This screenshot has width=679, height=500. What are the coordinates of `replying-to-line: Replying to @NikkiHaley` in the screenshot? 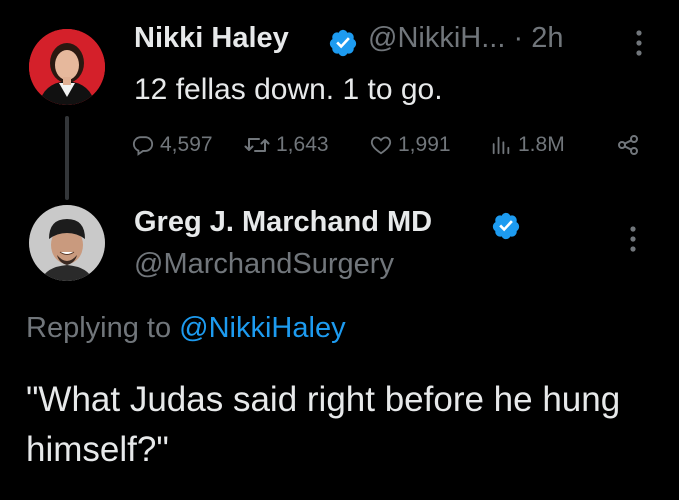 It's located at (186, 328).